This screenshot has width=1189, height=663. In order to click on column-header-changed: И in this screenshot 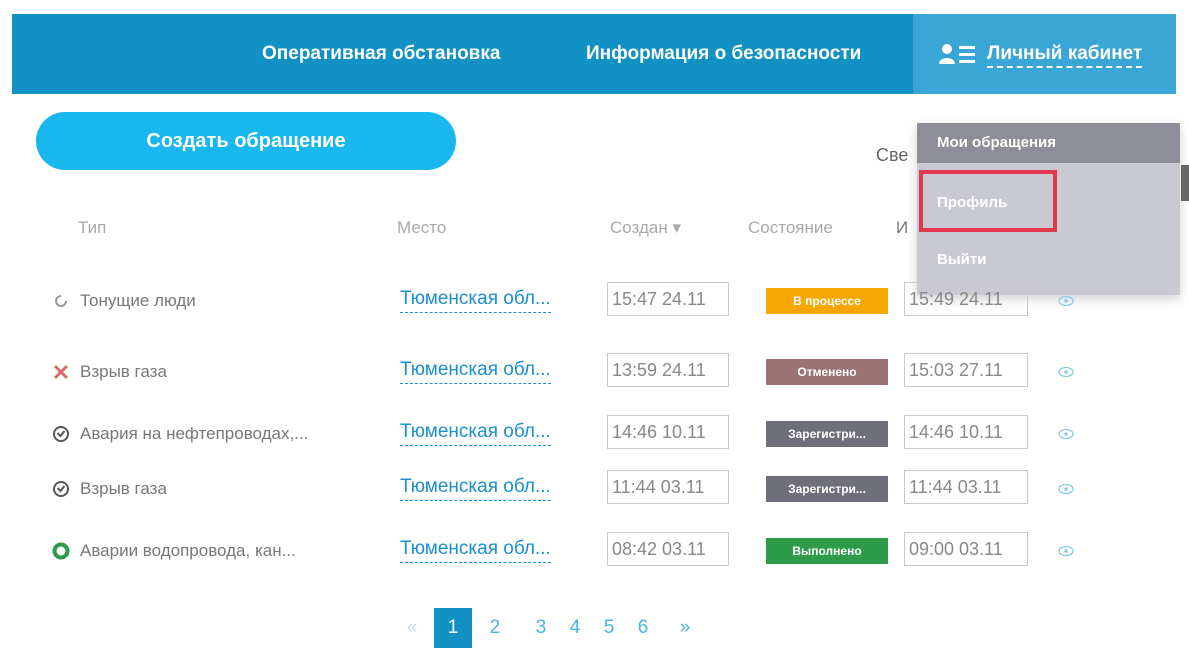, I will do `click(902, 227)`.